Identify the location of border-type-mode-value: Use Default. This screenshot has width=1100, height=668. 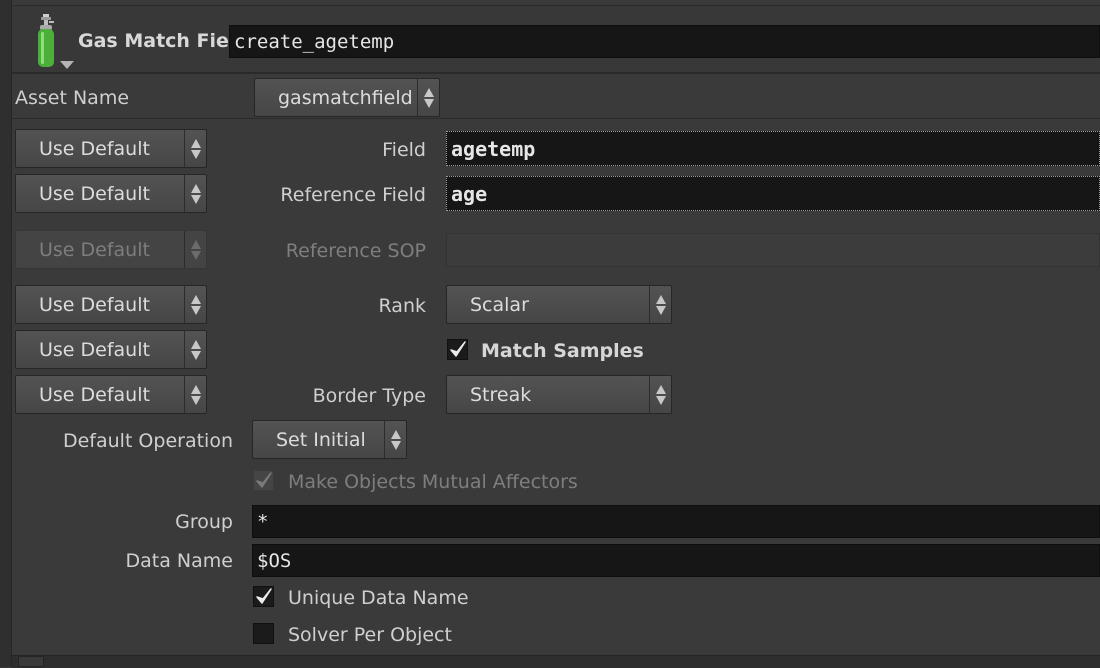
(94, 394).